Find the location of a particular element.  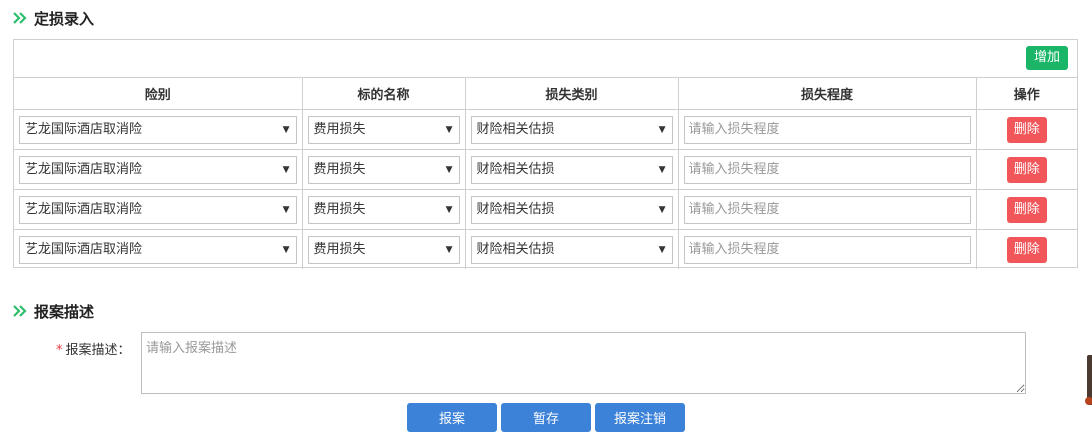

save-draft-button: 暂存 is located at coordinates (546, 417).